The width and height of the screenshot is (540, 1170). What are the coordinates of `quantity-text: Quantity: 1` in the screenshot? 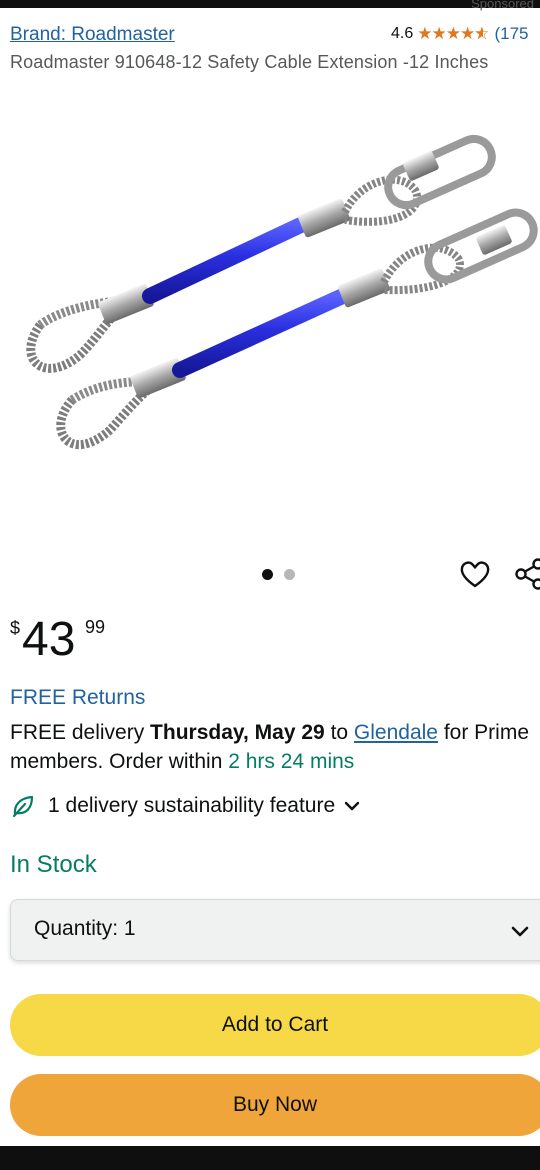 It's located at (85, 929).